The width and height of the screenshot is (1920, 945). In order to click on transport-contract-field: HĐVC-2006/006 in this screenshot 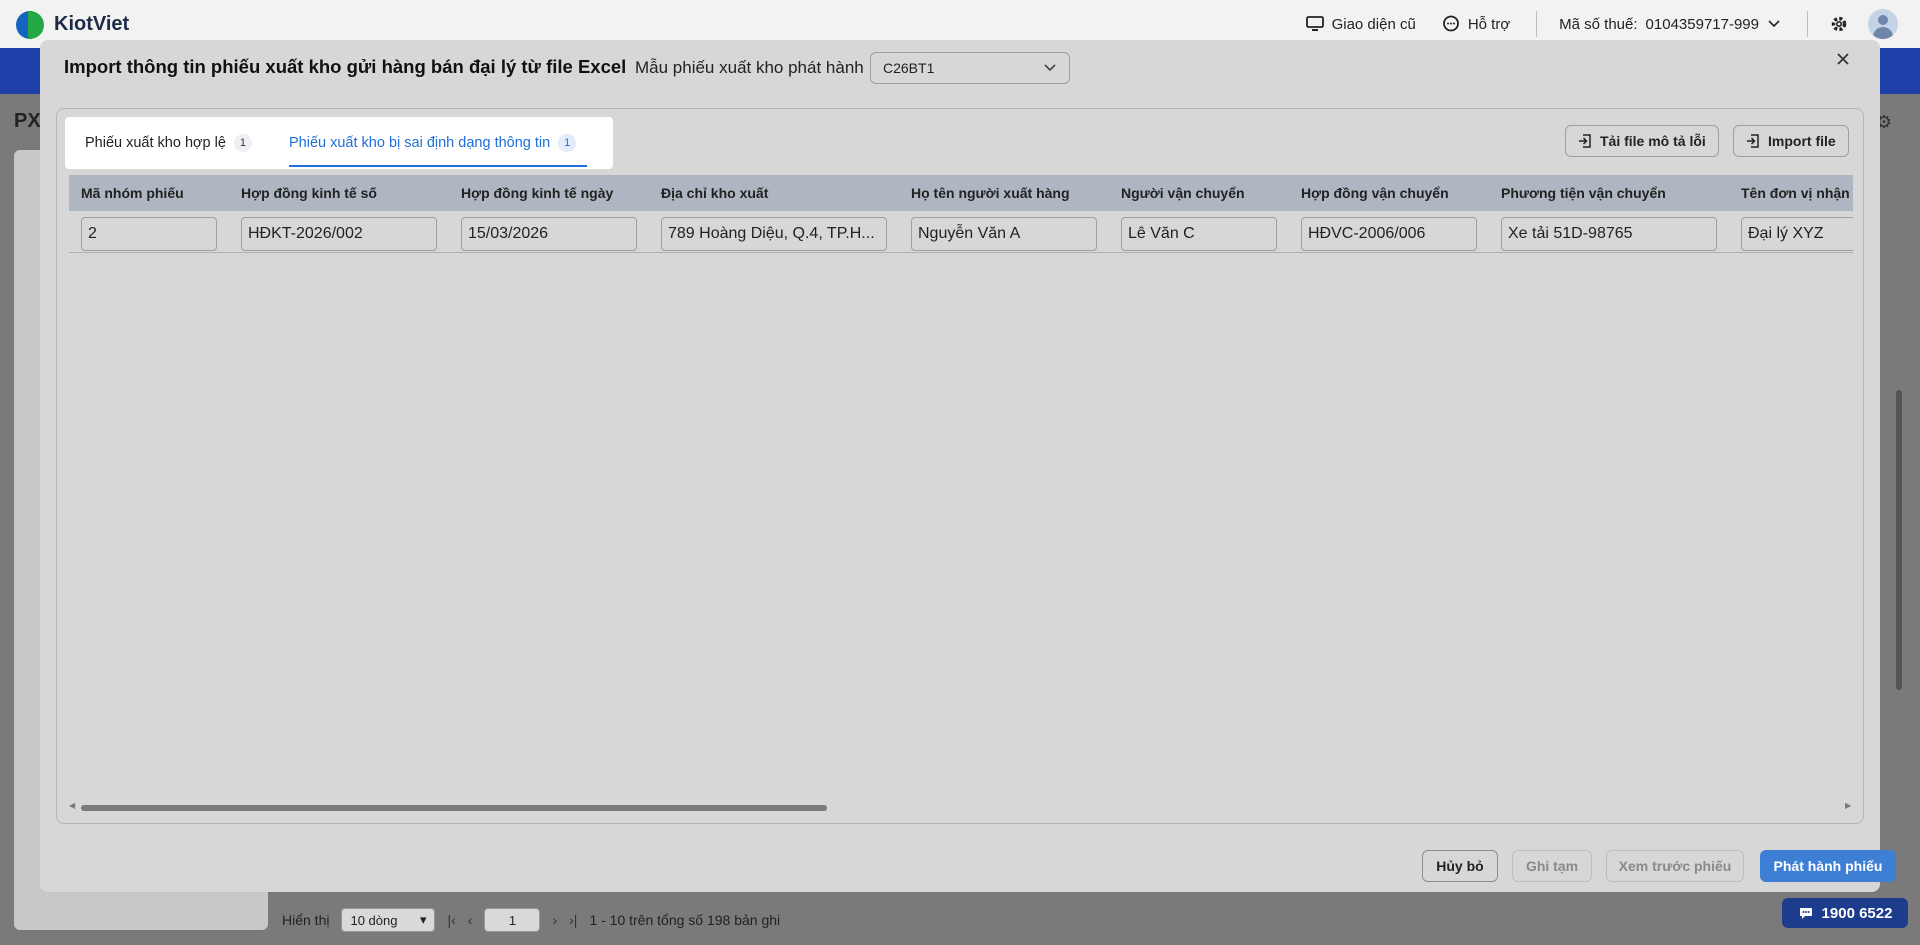, I will do `click(1389, 234)`.